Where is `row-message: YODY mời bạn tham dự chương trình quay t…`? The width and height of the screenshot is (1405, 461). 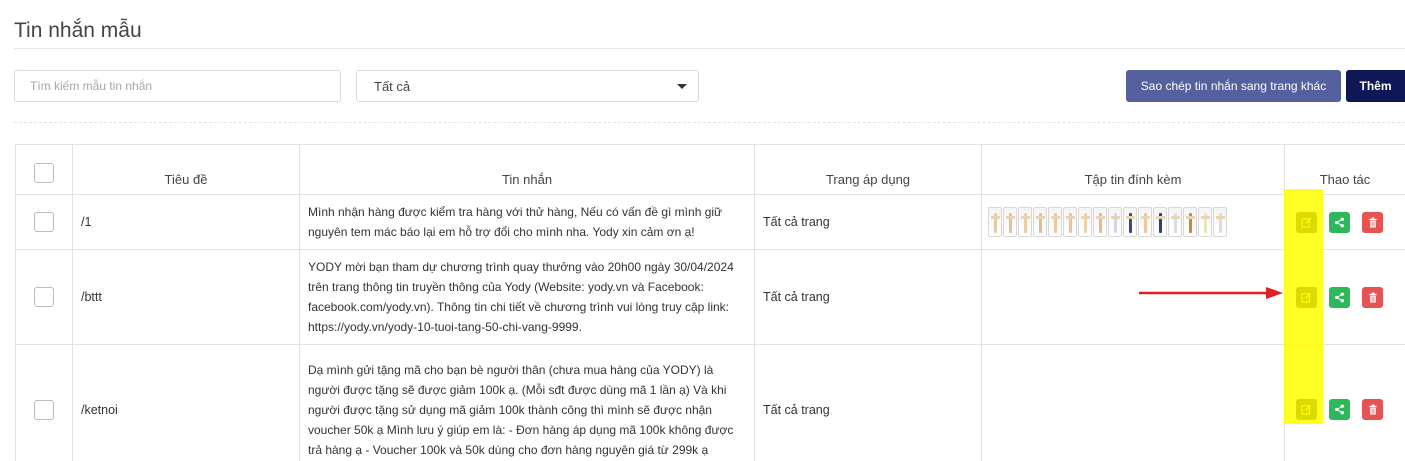 row-message: YODY mời bạn tham dự chương trình quay t… is located at coordinates (527, 297).